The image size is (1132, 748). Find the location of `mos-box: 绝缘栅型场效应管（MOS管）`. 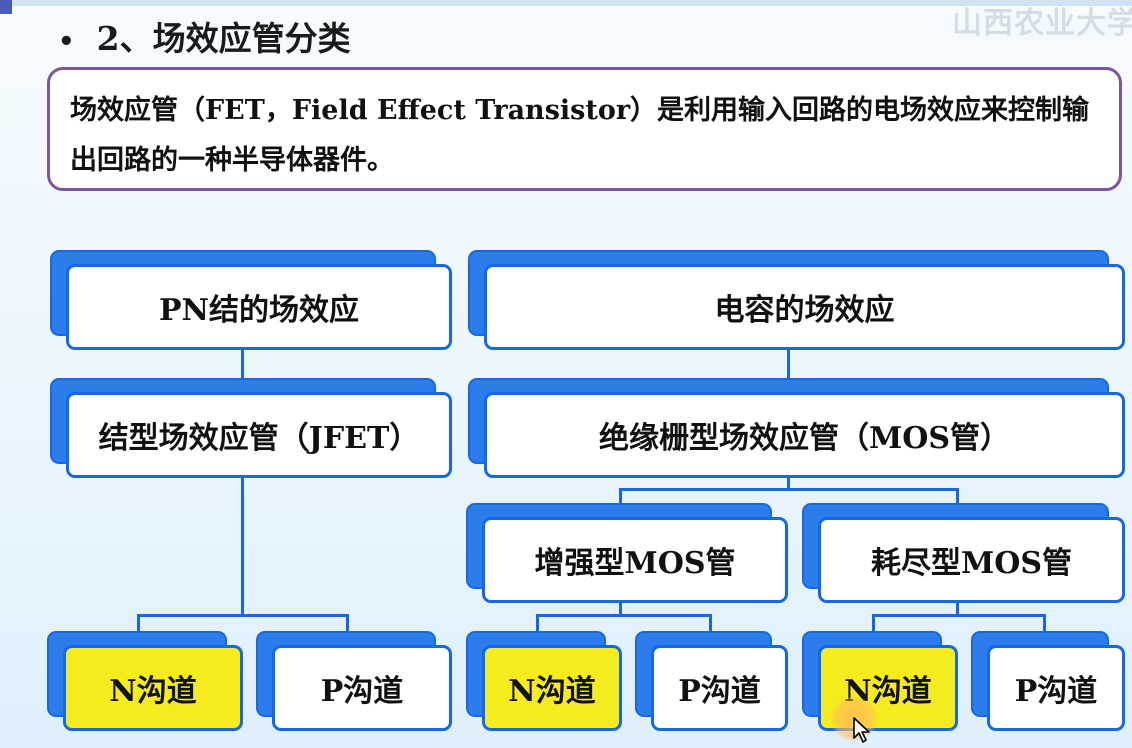

mos-box: 绝缘栅型场效应管（MOS管） is located at coordinates (804, 435).